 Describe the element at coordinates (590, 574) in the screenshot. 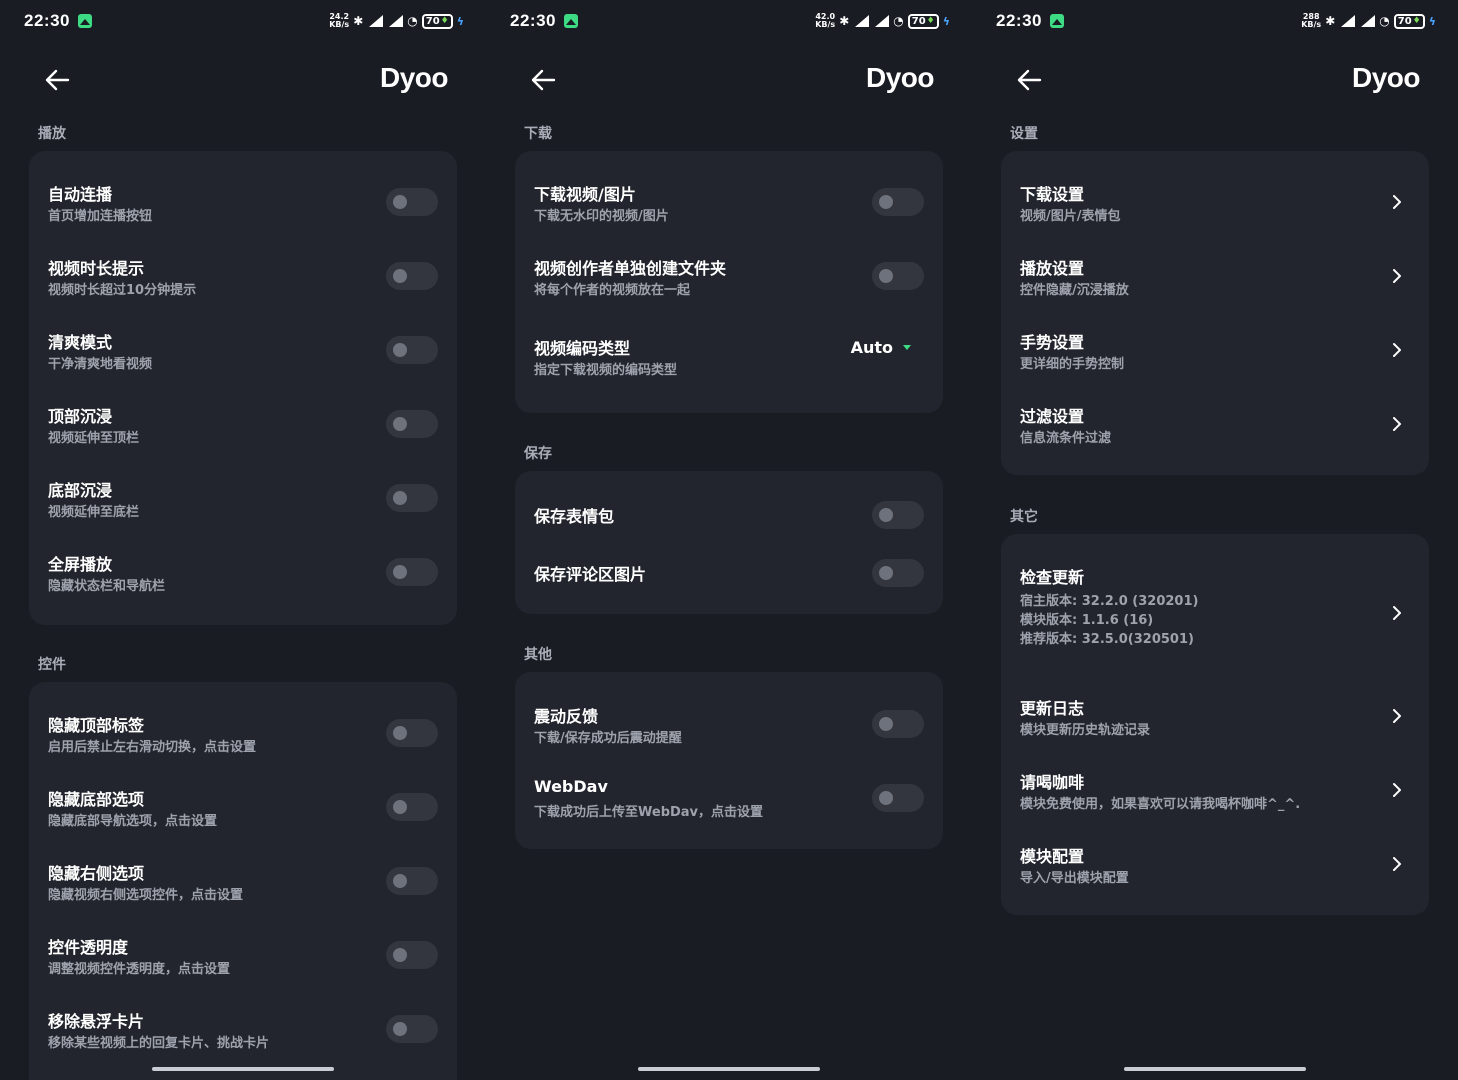

I see `setting-title: 保存评论区图片` at that location.